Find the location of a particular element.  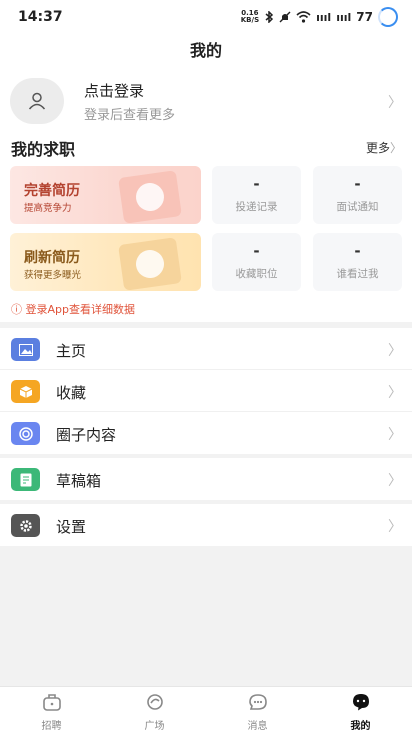

menu-group-settings: 设置 〉 is located at coordinates (206, 525).